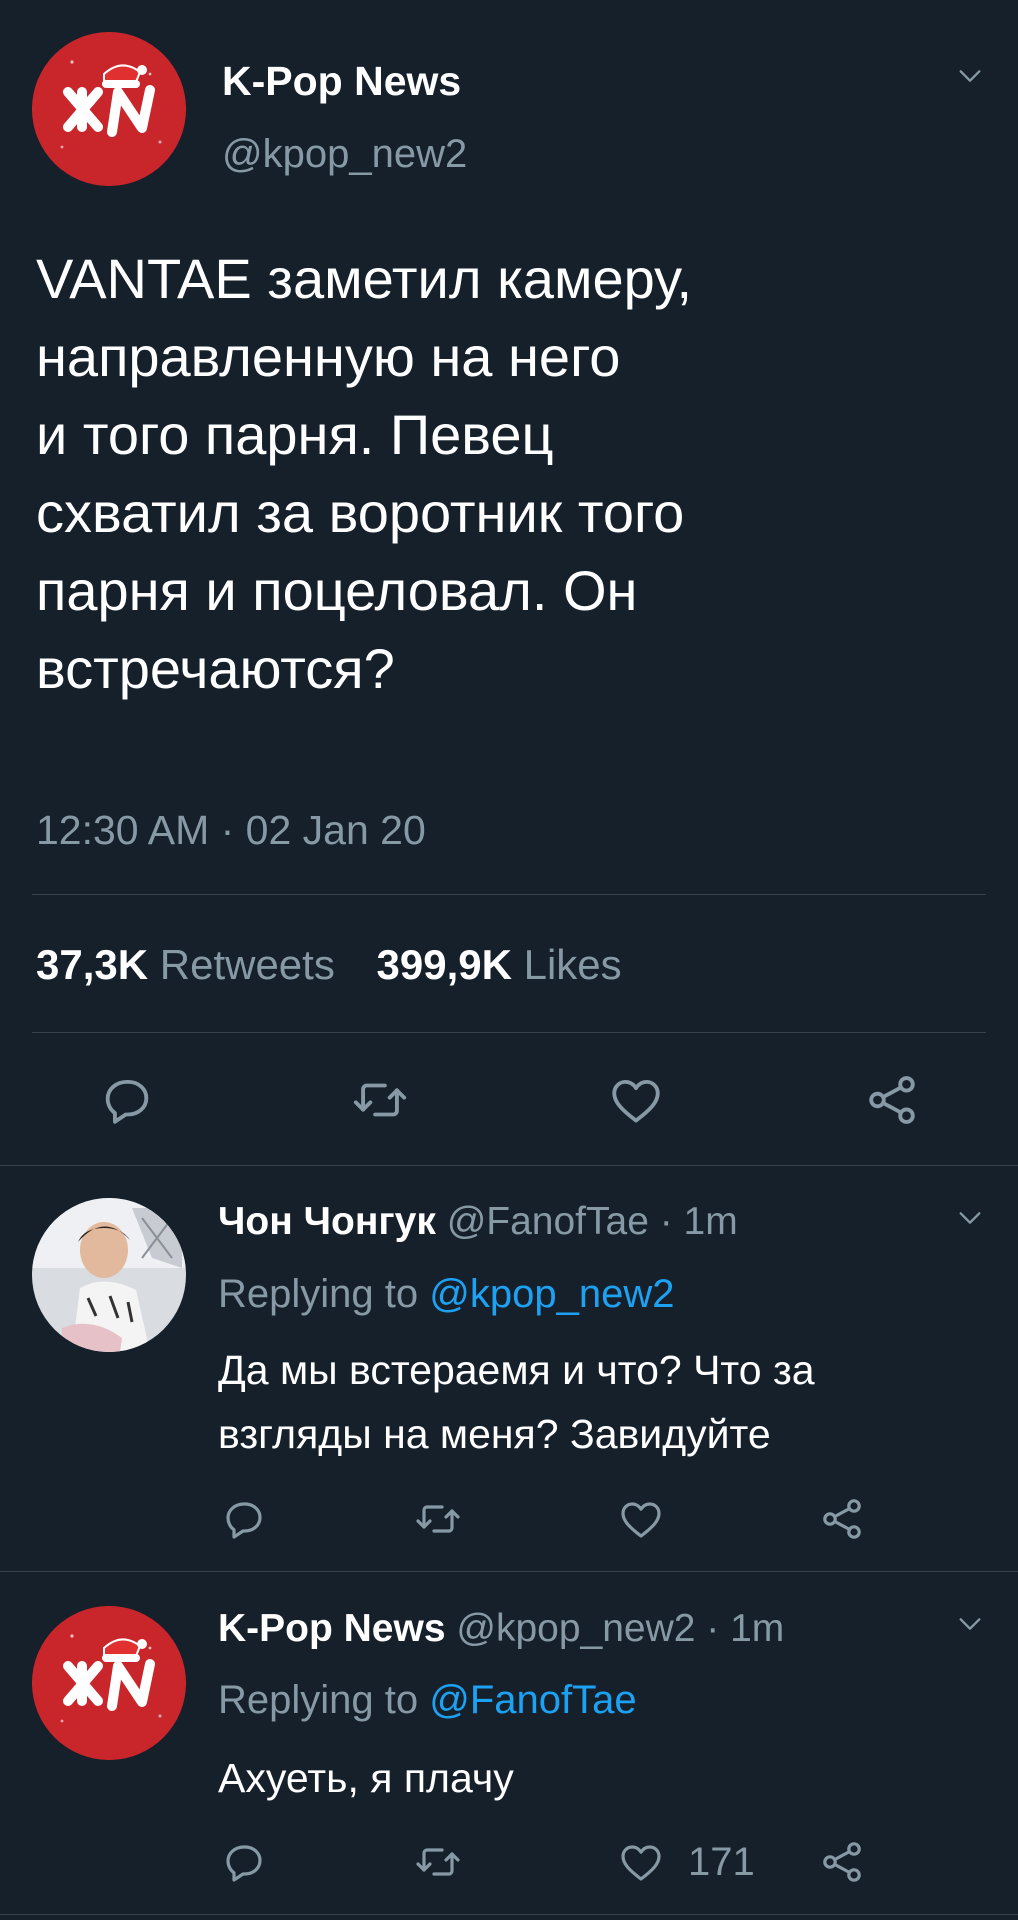 This screenshot has width=1018, height=1920. I want to click on retweets-count: 37,3K, so click(92, 964).